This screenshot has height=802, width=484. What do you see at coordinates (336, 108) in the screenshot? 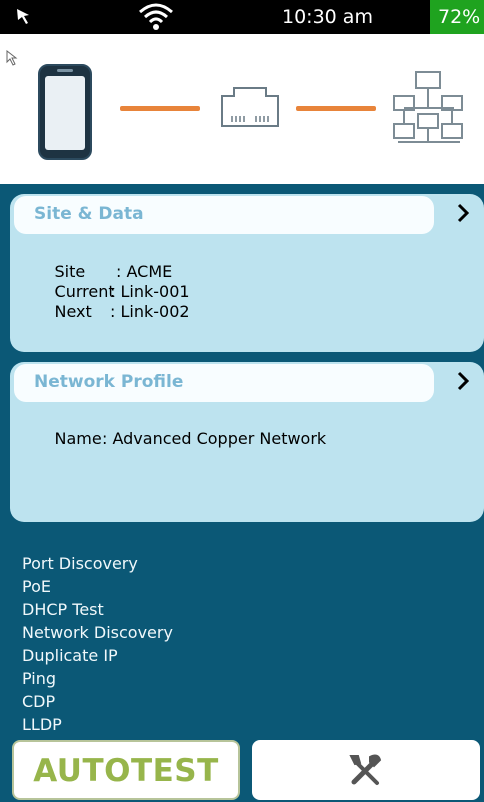
I see `link-line-right` at bounding box center [336, 108].